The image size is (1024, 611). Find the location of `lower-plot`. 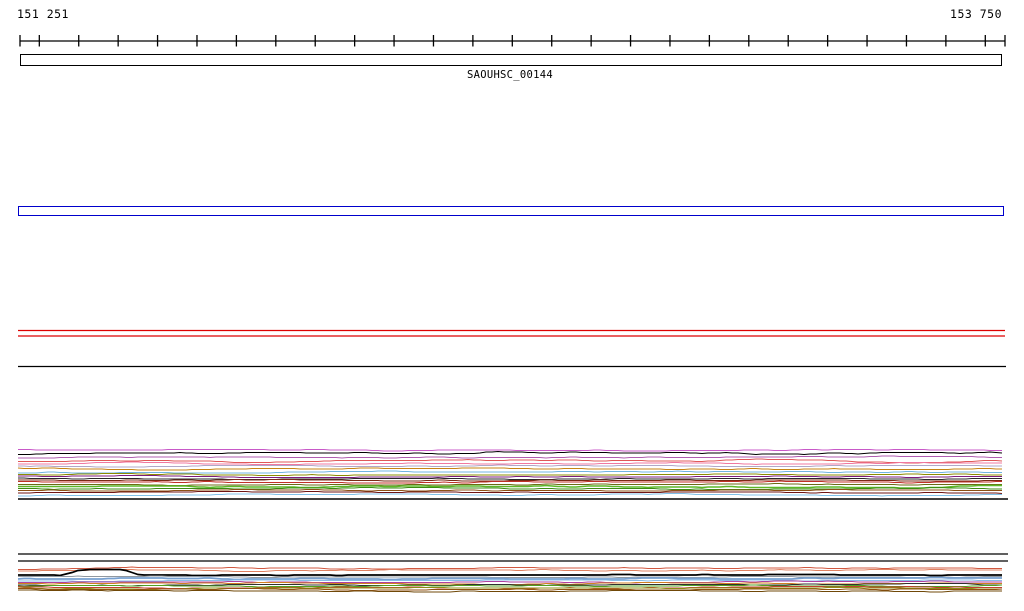

lower-plot is located at coordinates (510, 579).